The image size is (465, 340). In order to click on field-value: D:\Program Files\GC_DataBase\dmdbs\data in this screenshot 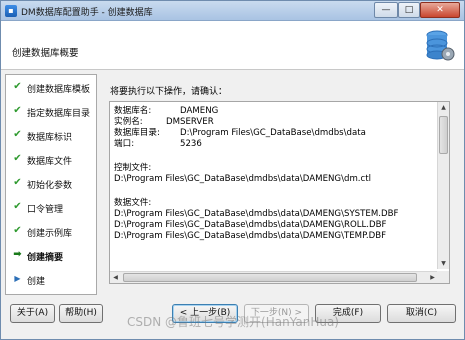, I will do `click(273, 133)`.